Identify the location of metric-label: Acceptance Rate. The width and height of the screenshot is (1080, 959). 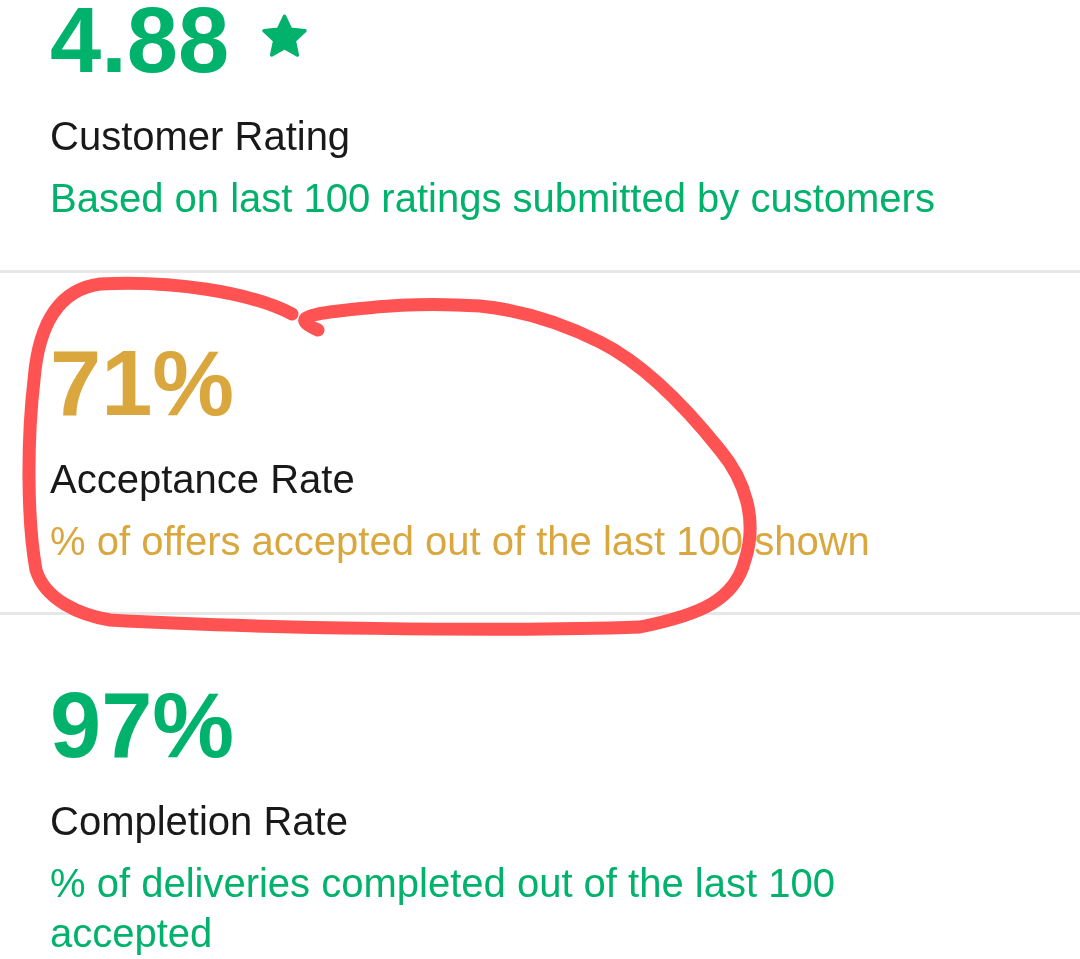
(203, 479).